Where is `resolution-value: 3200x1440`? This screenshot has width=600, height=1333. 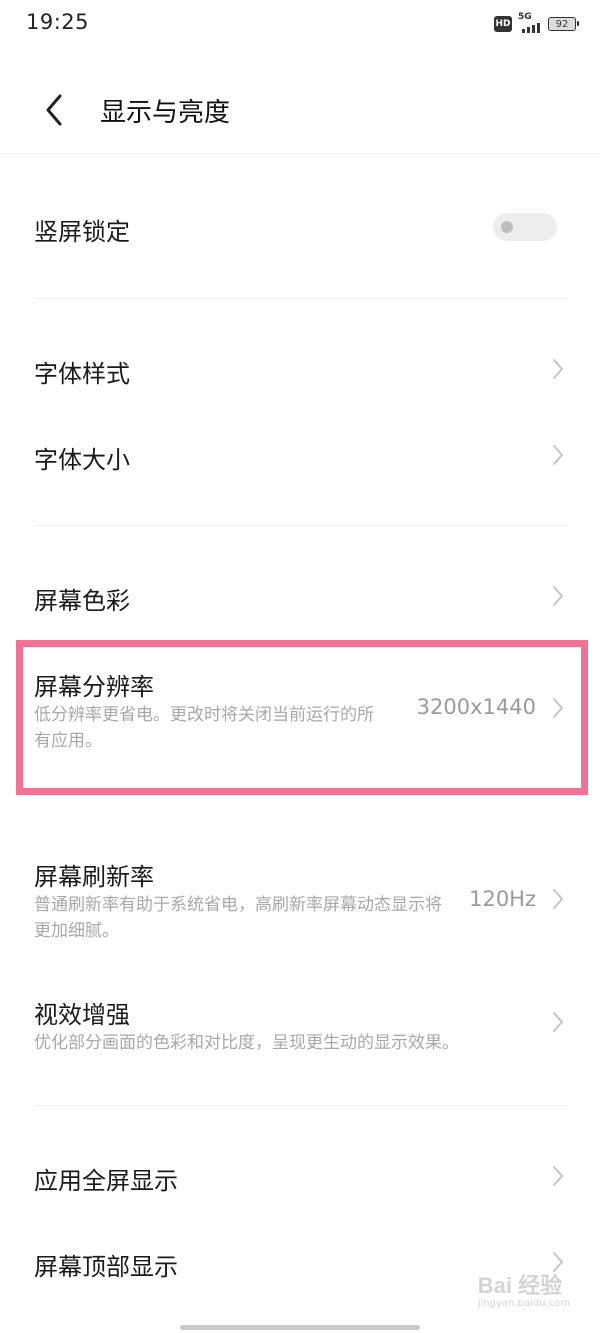 resolution-value: 3200x1440 is located at coordinates (476, 707).